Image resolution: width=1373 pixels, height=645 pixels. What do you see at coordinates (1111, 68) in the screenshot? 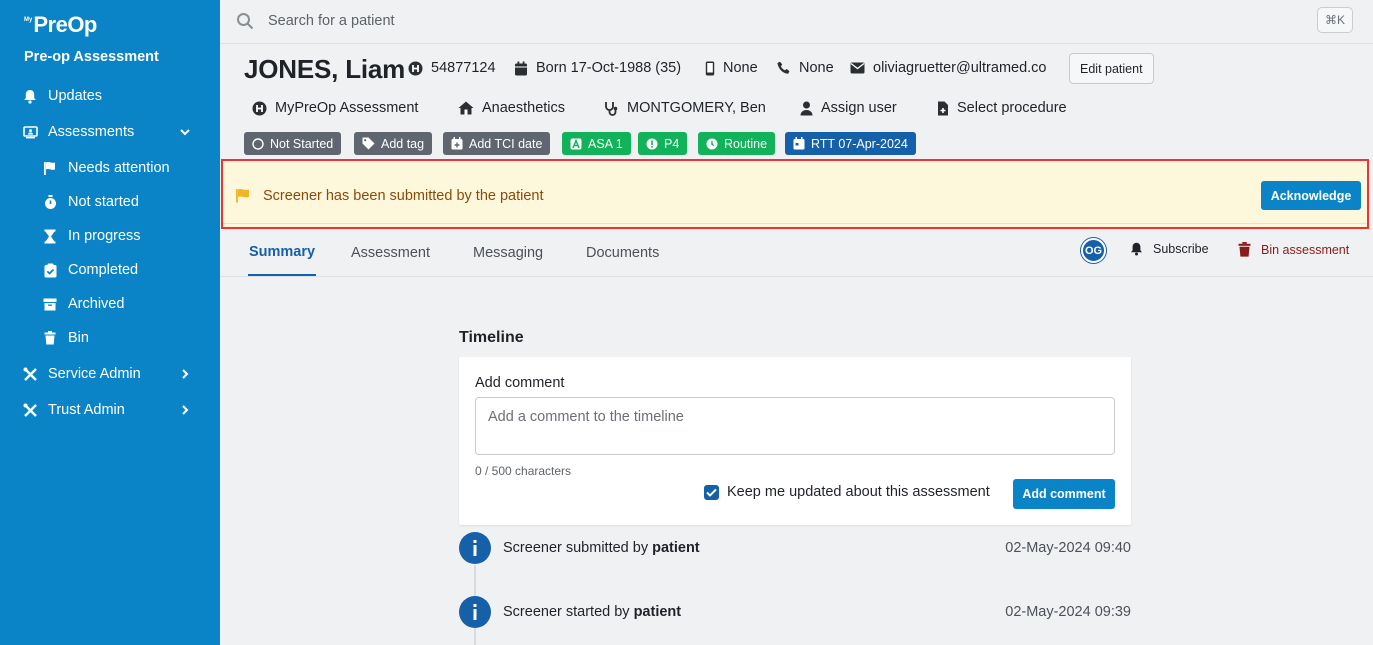
I see `edit-patient-button: Edit patient` at bounding box center [1111, 68].